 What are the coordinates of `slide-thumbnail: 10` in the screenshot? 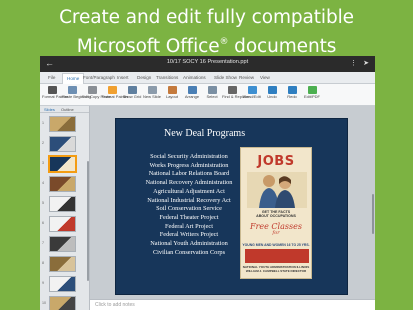 It's located at (64, 302).